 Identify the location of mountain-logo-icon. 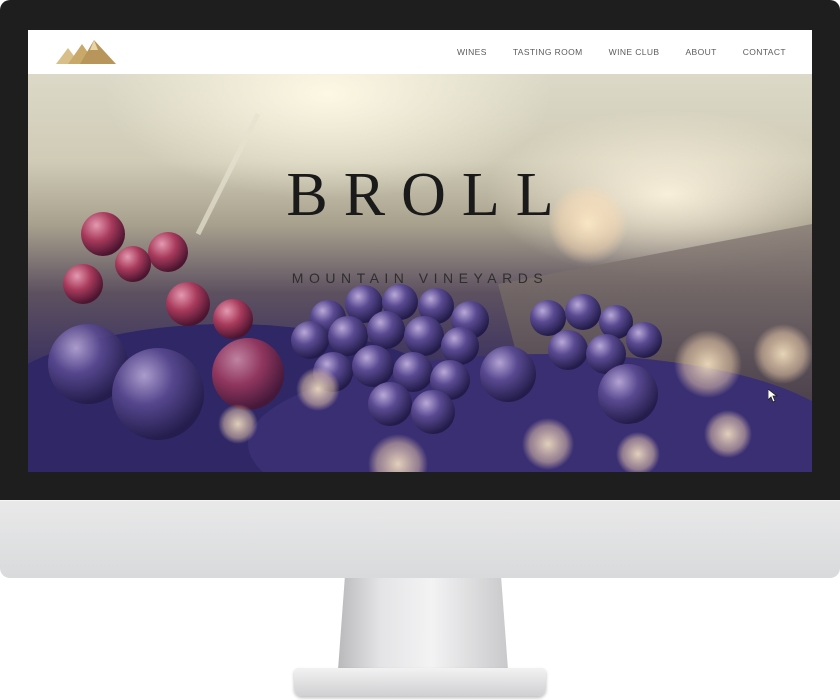
(86, 52).